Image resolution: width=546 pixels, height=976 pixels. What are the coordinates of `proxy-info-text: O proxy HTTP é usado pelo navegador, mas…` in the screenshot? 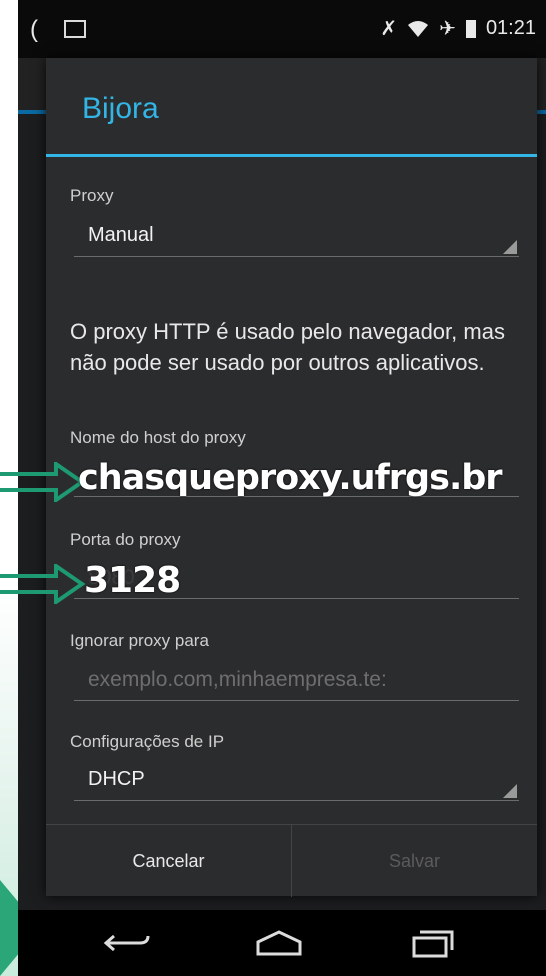 It's located at (287, 347).